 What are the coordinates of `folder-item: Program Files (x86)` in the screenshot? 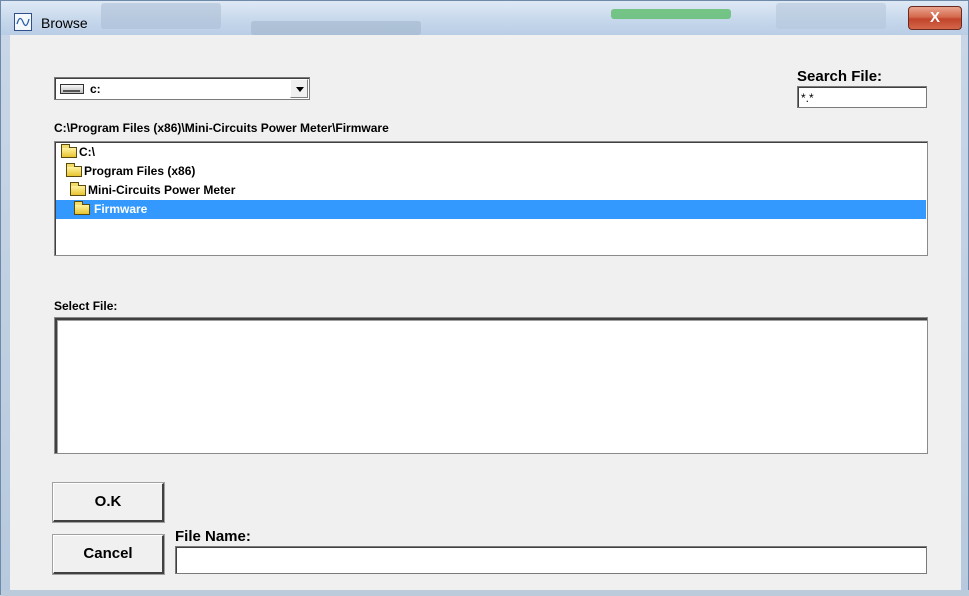 It's located at (491, 171).